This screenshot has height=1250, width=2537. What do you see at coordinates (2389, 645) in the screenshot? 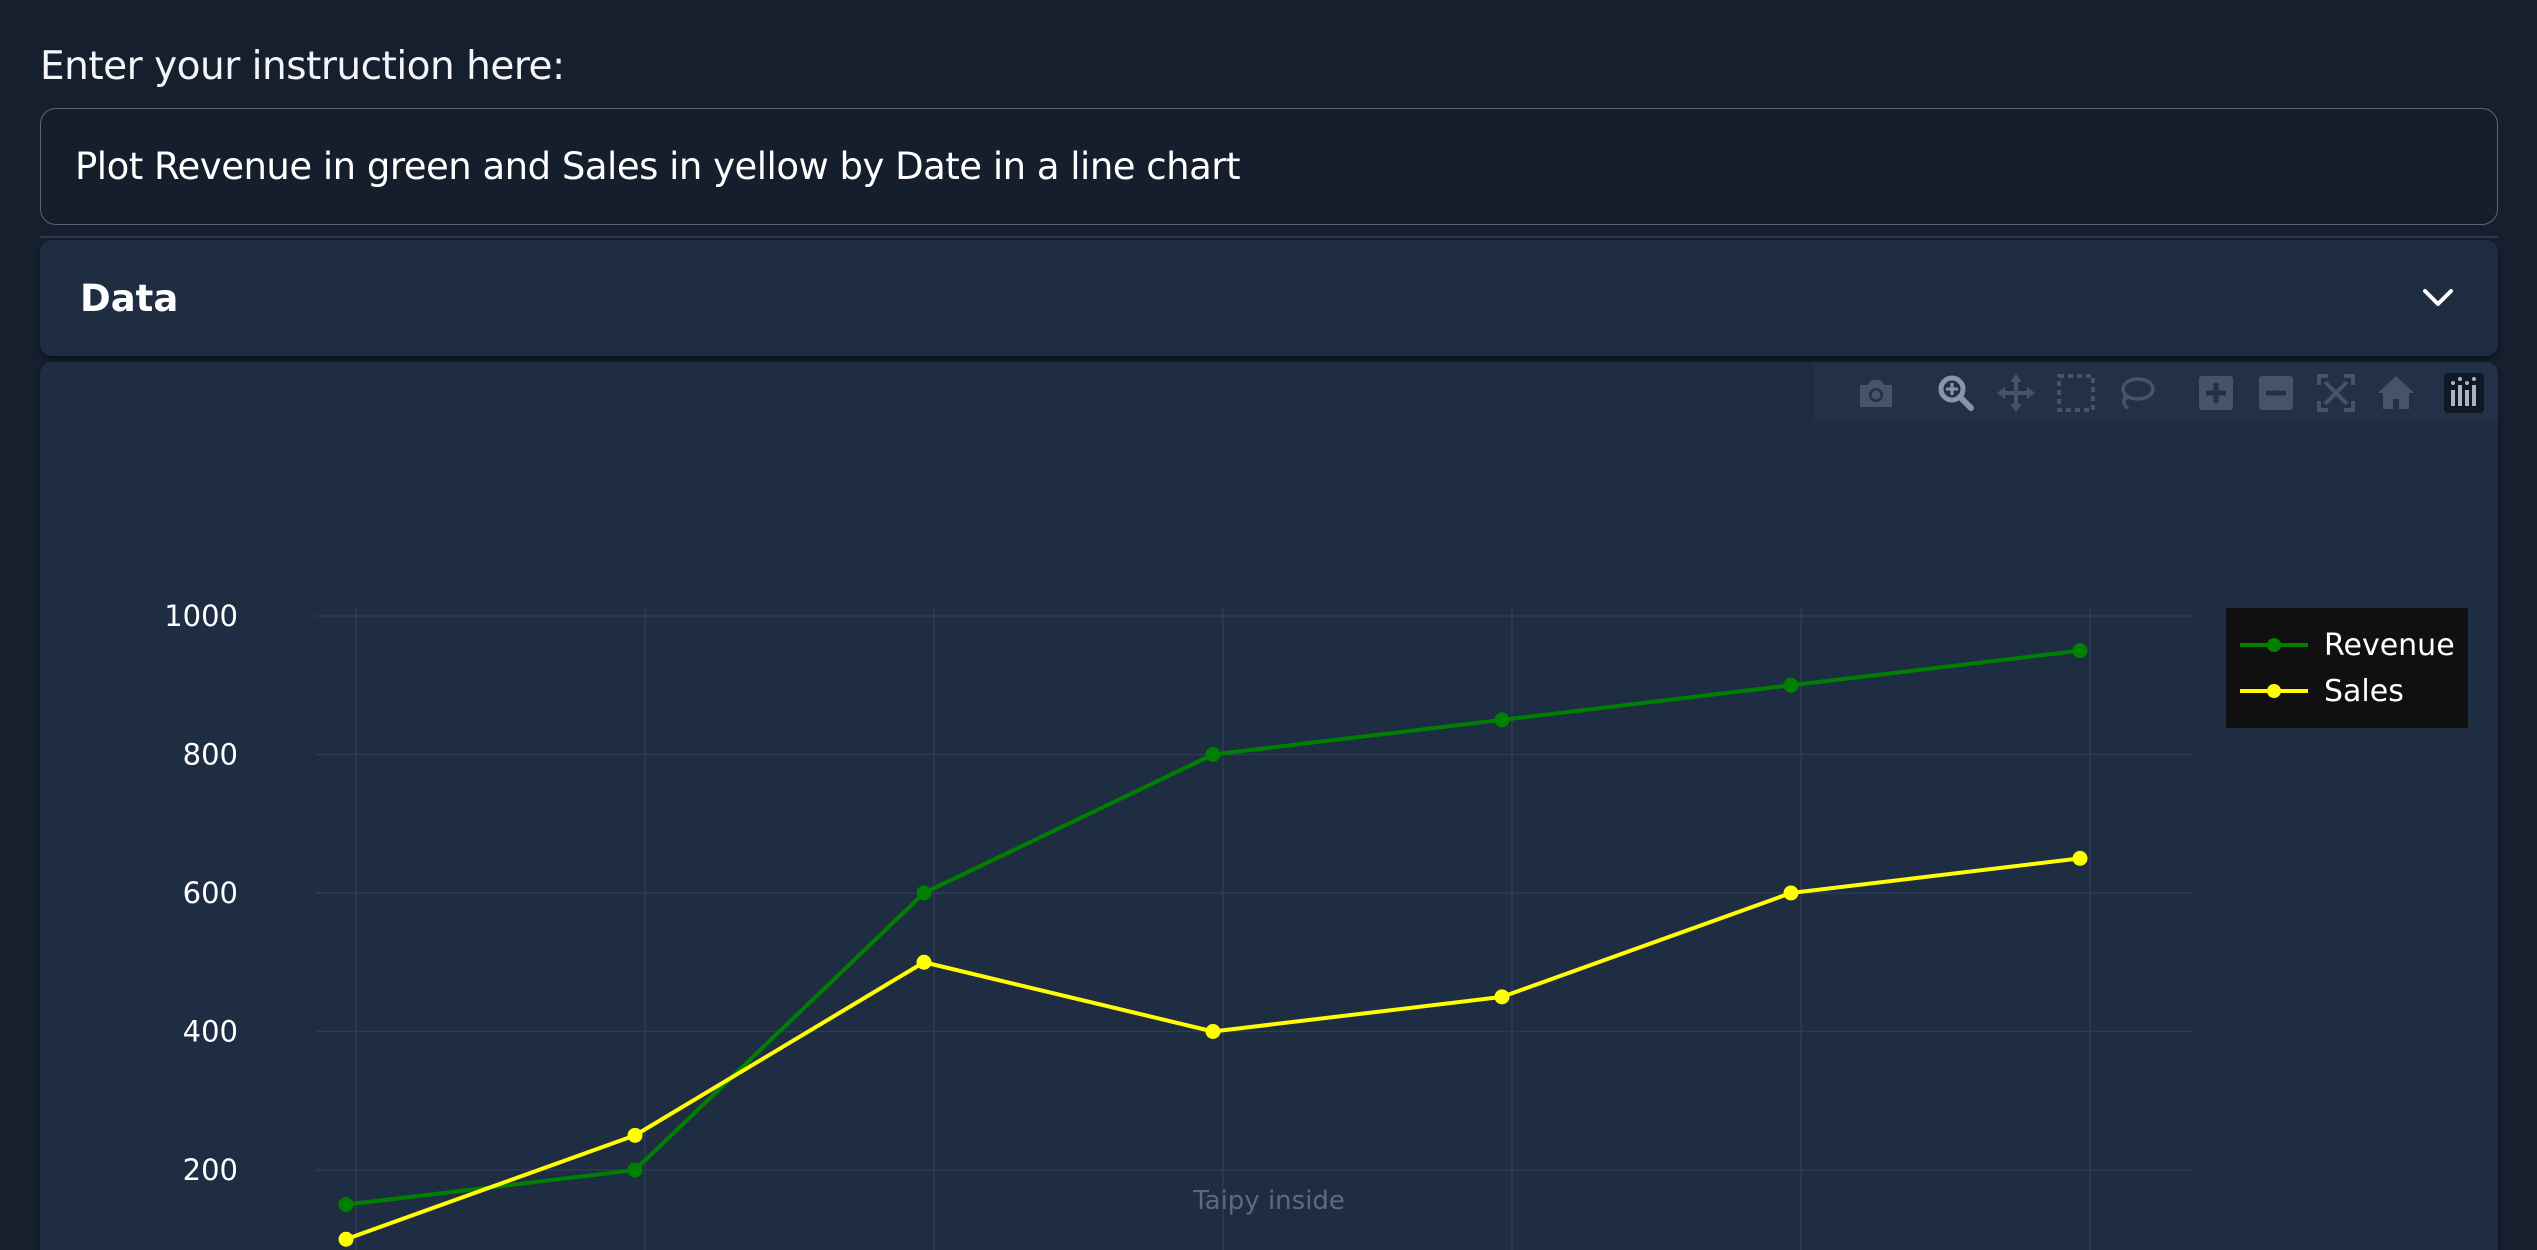
I see `legend-label-revenue: Revenue` at bounding box center [2389, 645].